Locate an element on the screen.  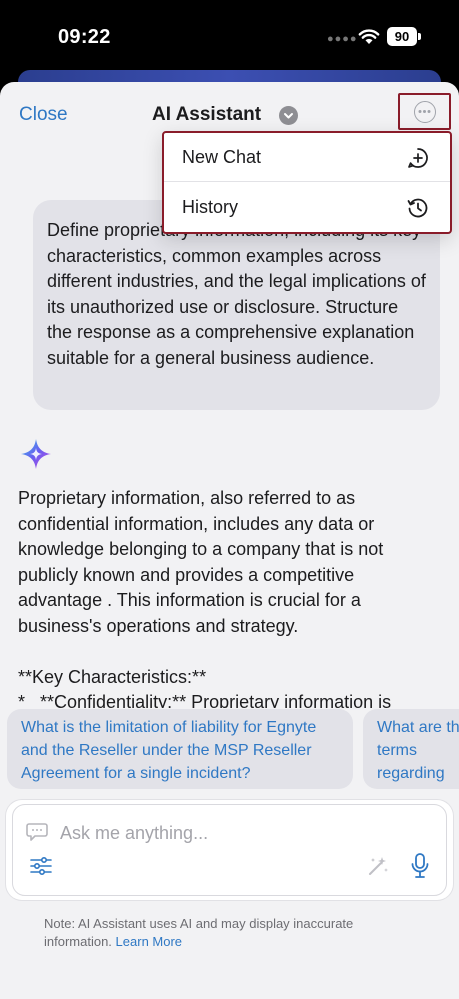
ai-sparkle-icon is located at coordinates (36, 454).